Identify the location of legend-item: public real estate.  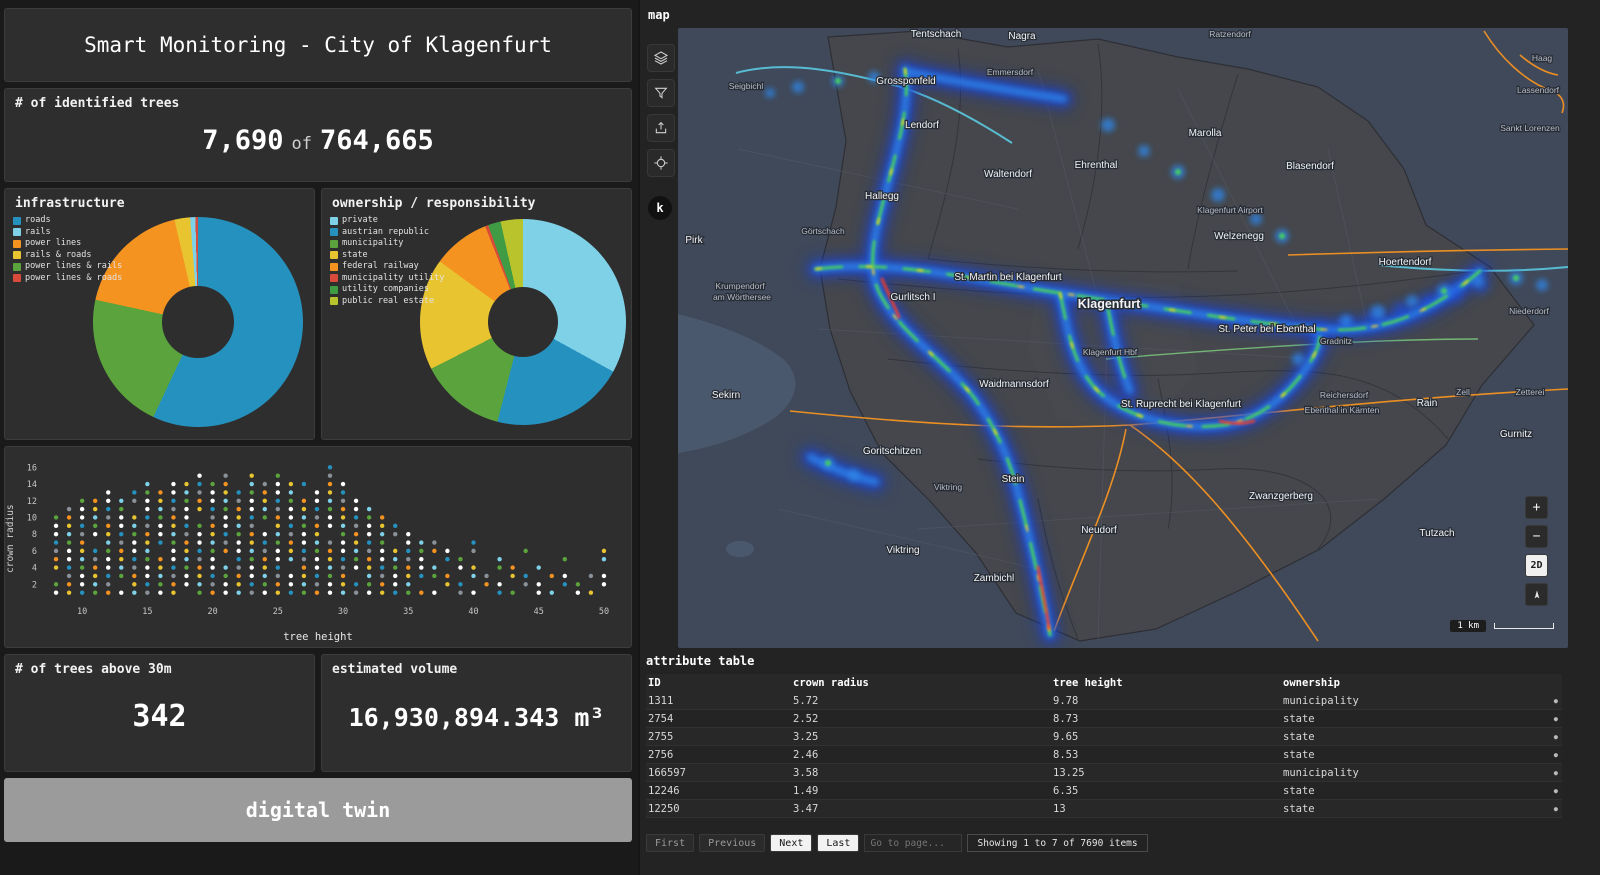
(387, 302).